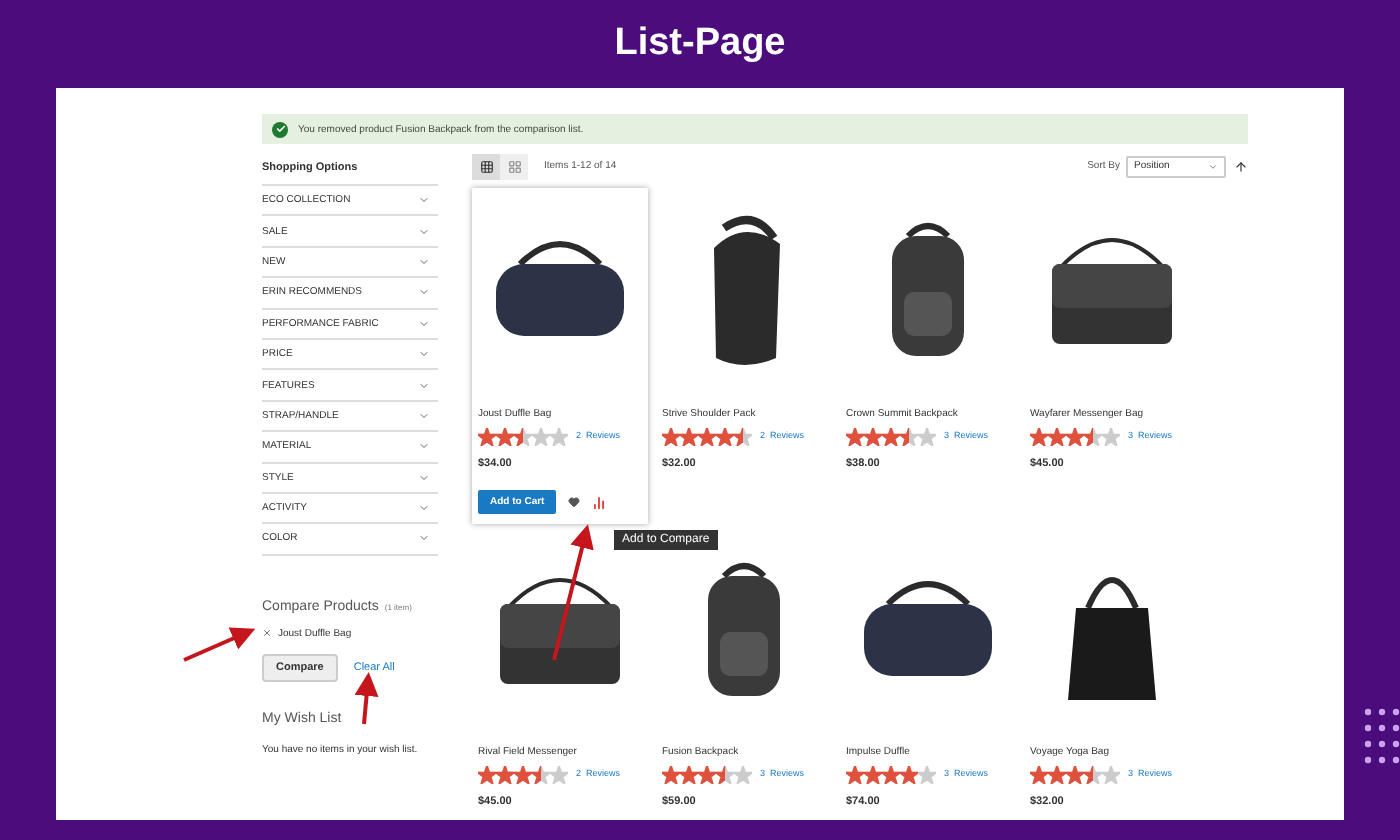 The height and width of the screenshot is (840, 1400). What do you see at coordinates (280, 129) in the screenshot?
I see `check-icon` at bounding box center [280, 129].